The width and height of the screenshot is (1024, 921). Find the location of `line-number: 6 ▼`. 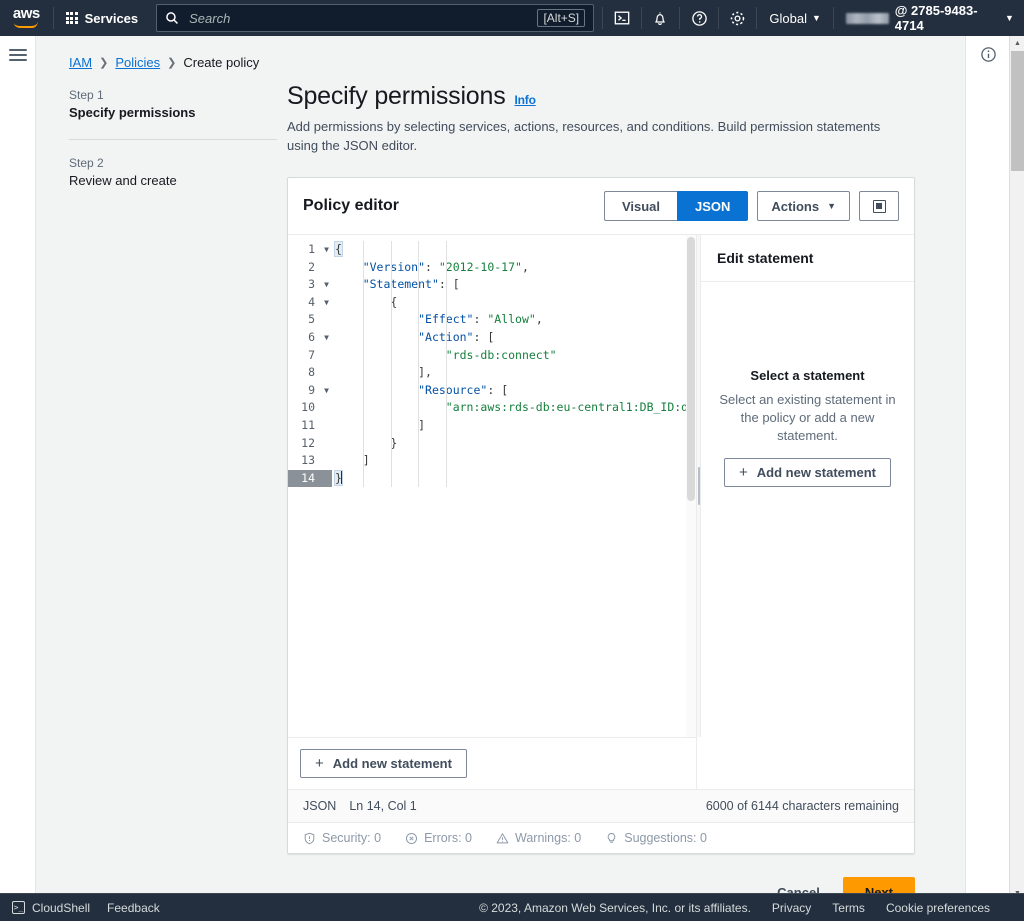

line-number: 6 ▼ is located at coordinates (310, 338).